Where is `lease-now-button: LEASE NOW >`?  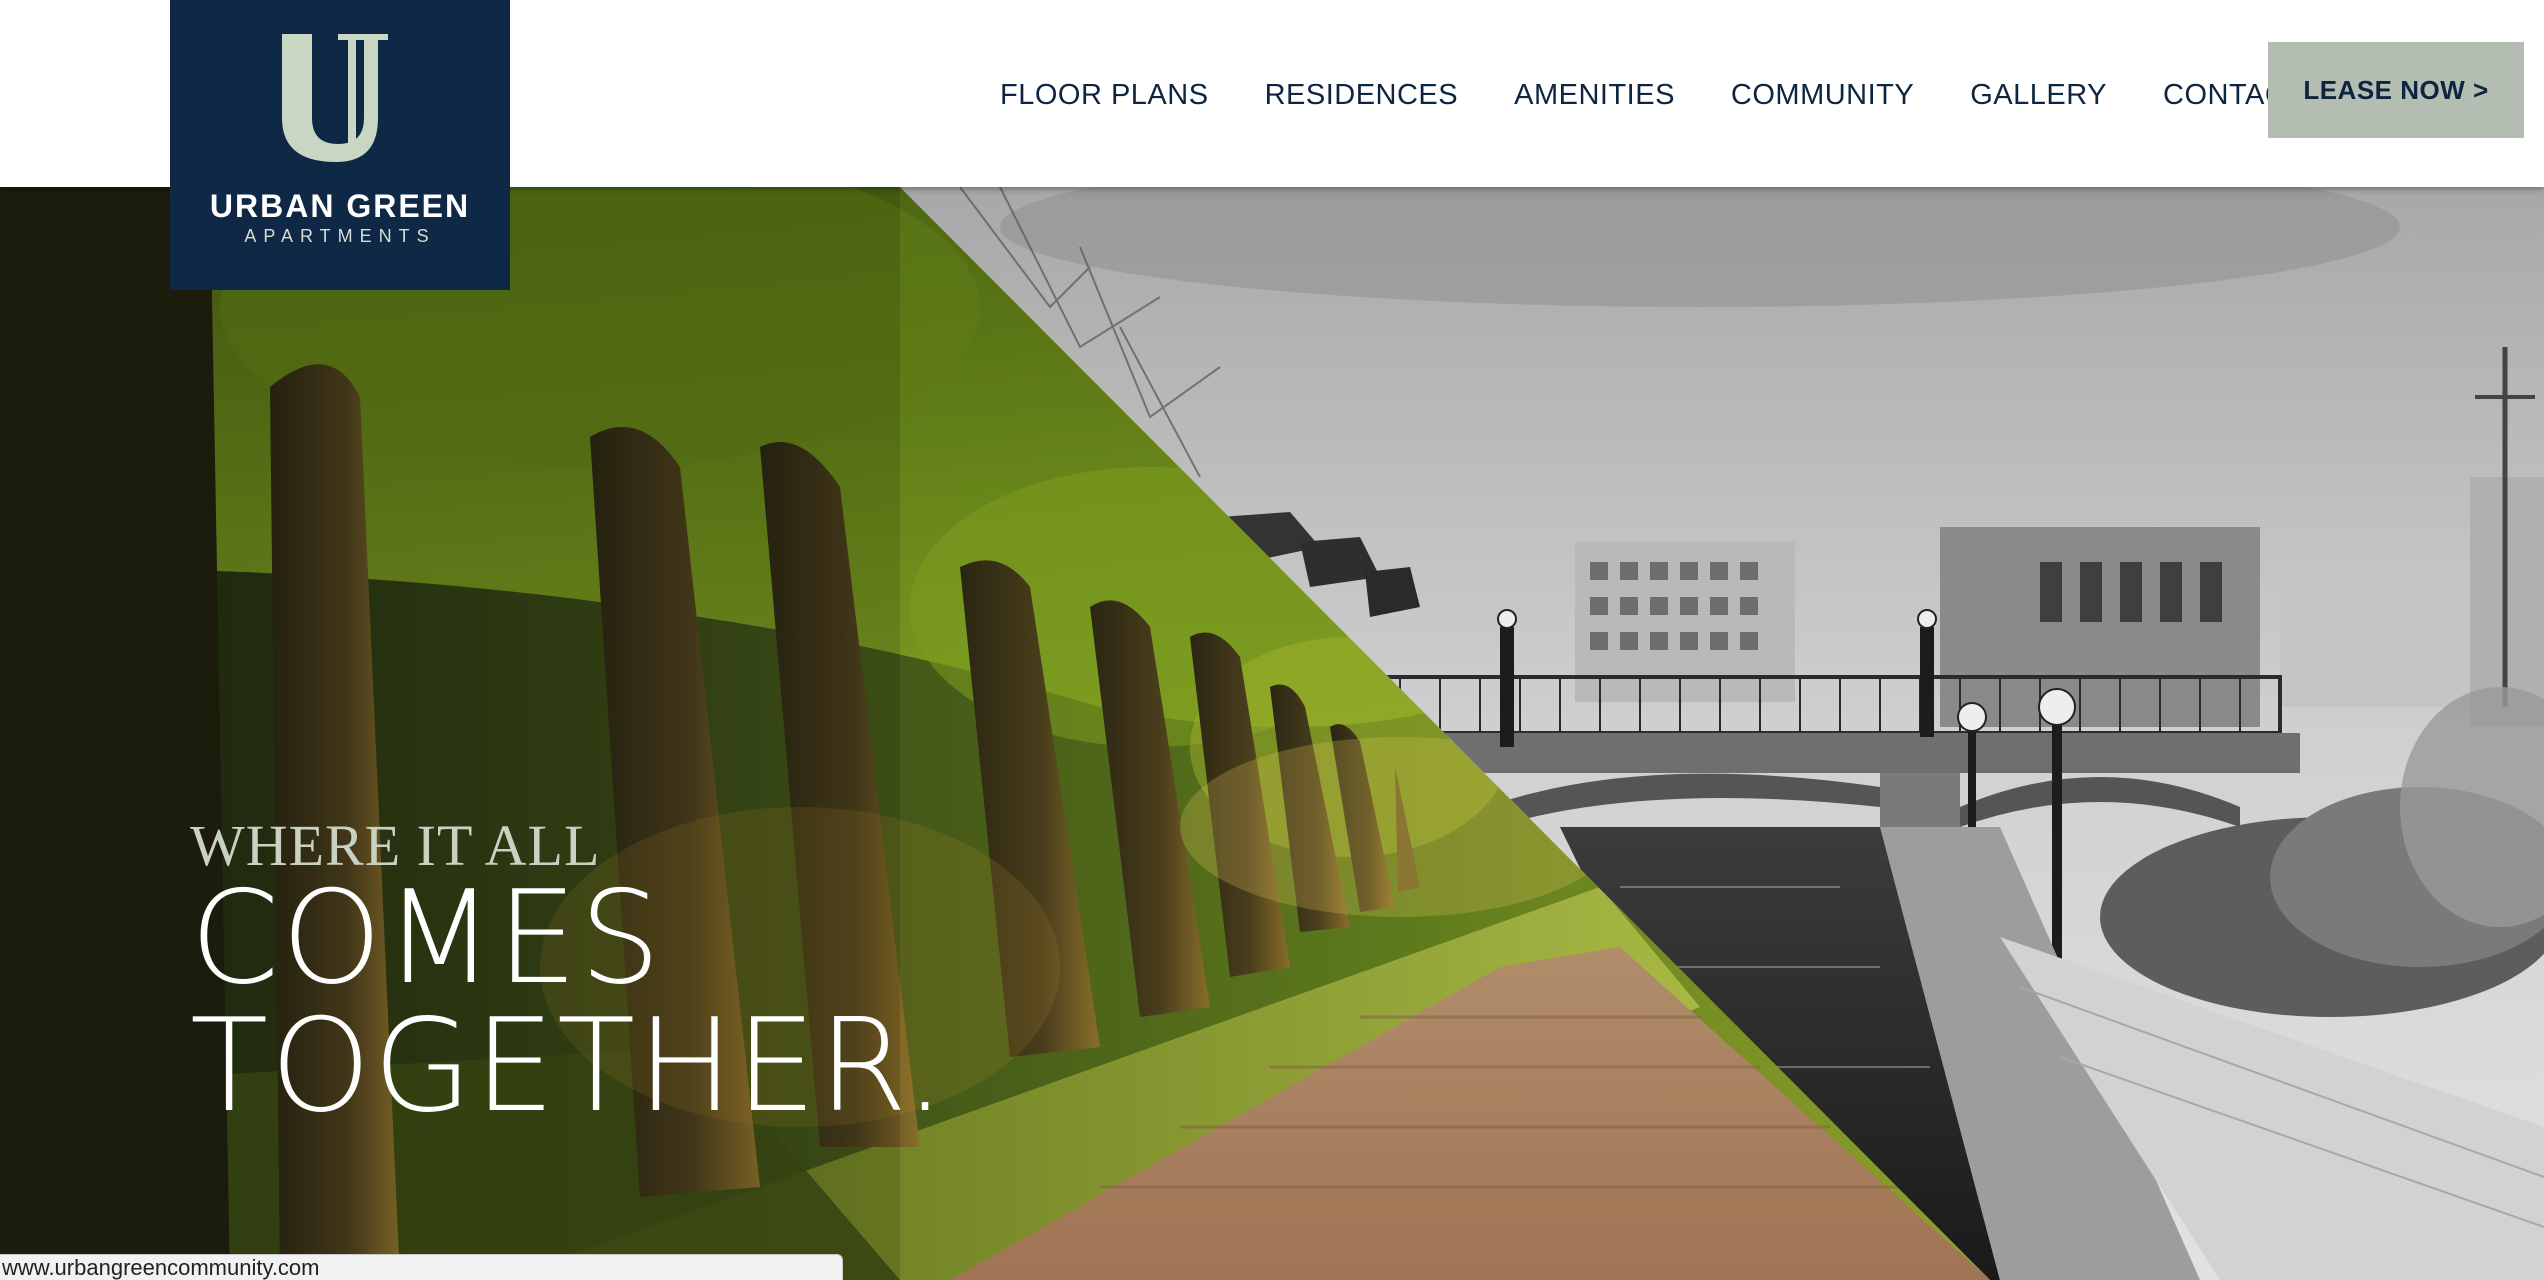 lease-now-button: LEASE NOW > is located at coordinates (2396, 90).